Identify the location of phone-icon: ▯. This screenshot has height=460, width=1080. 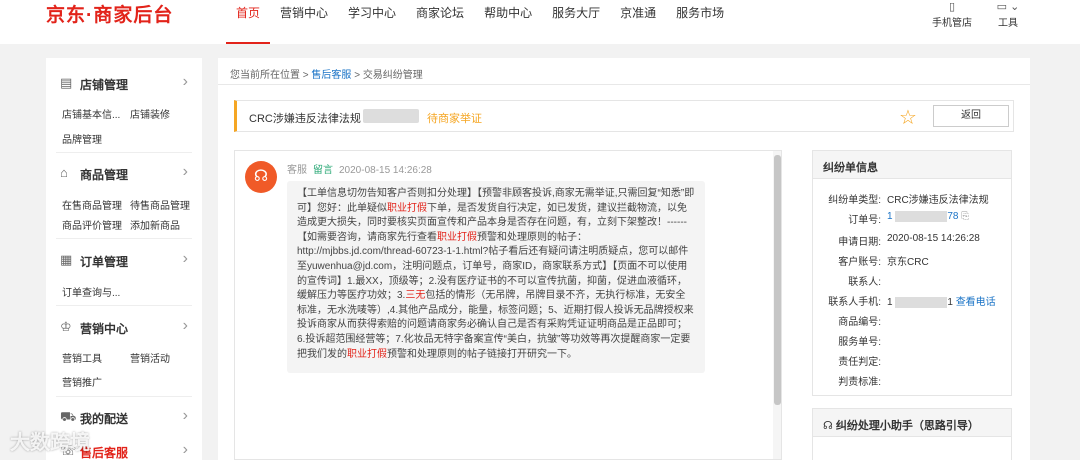
(952, 7).